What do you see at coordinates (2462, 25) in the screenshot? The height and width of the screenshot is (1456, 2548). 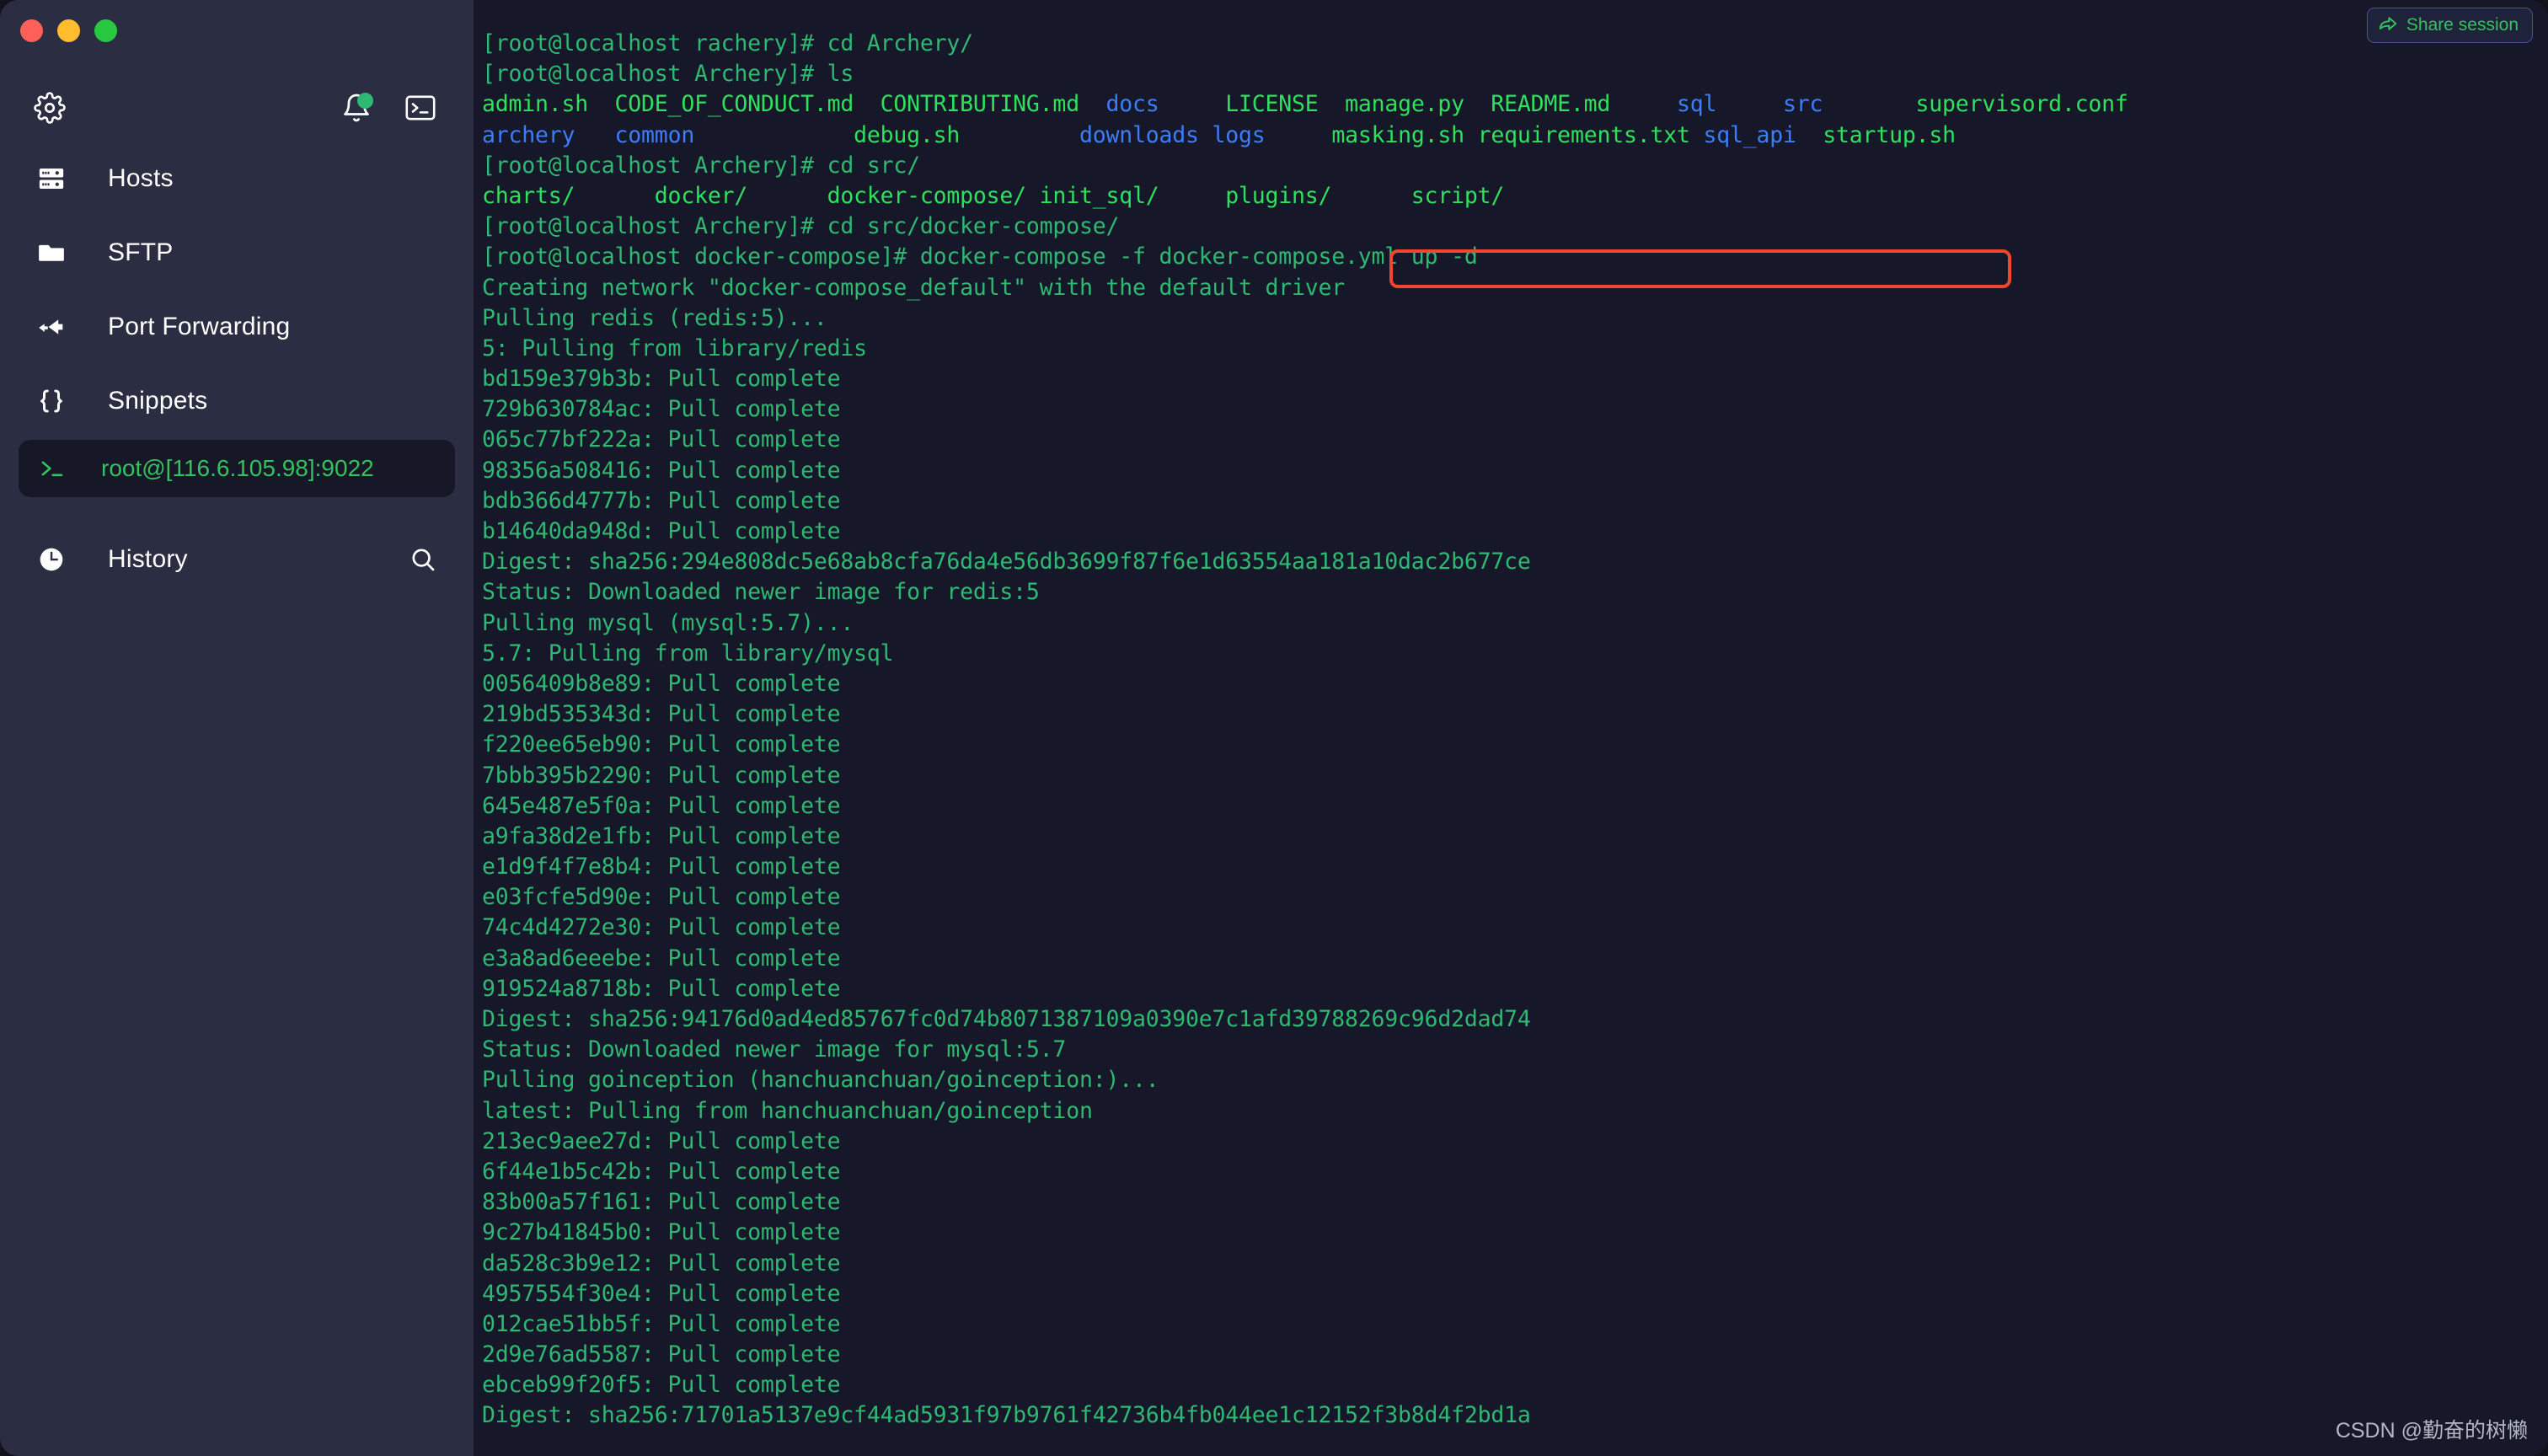 I see `share-session-label: Share session` at bounding box center [2462, 25].